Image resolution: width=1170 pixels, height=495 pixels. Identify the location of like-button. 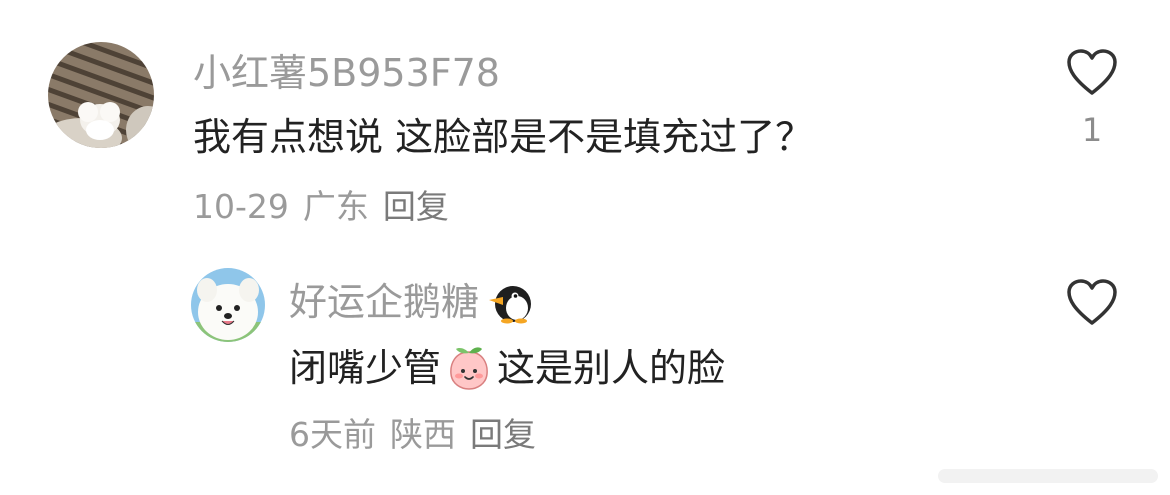
(1092, 304).